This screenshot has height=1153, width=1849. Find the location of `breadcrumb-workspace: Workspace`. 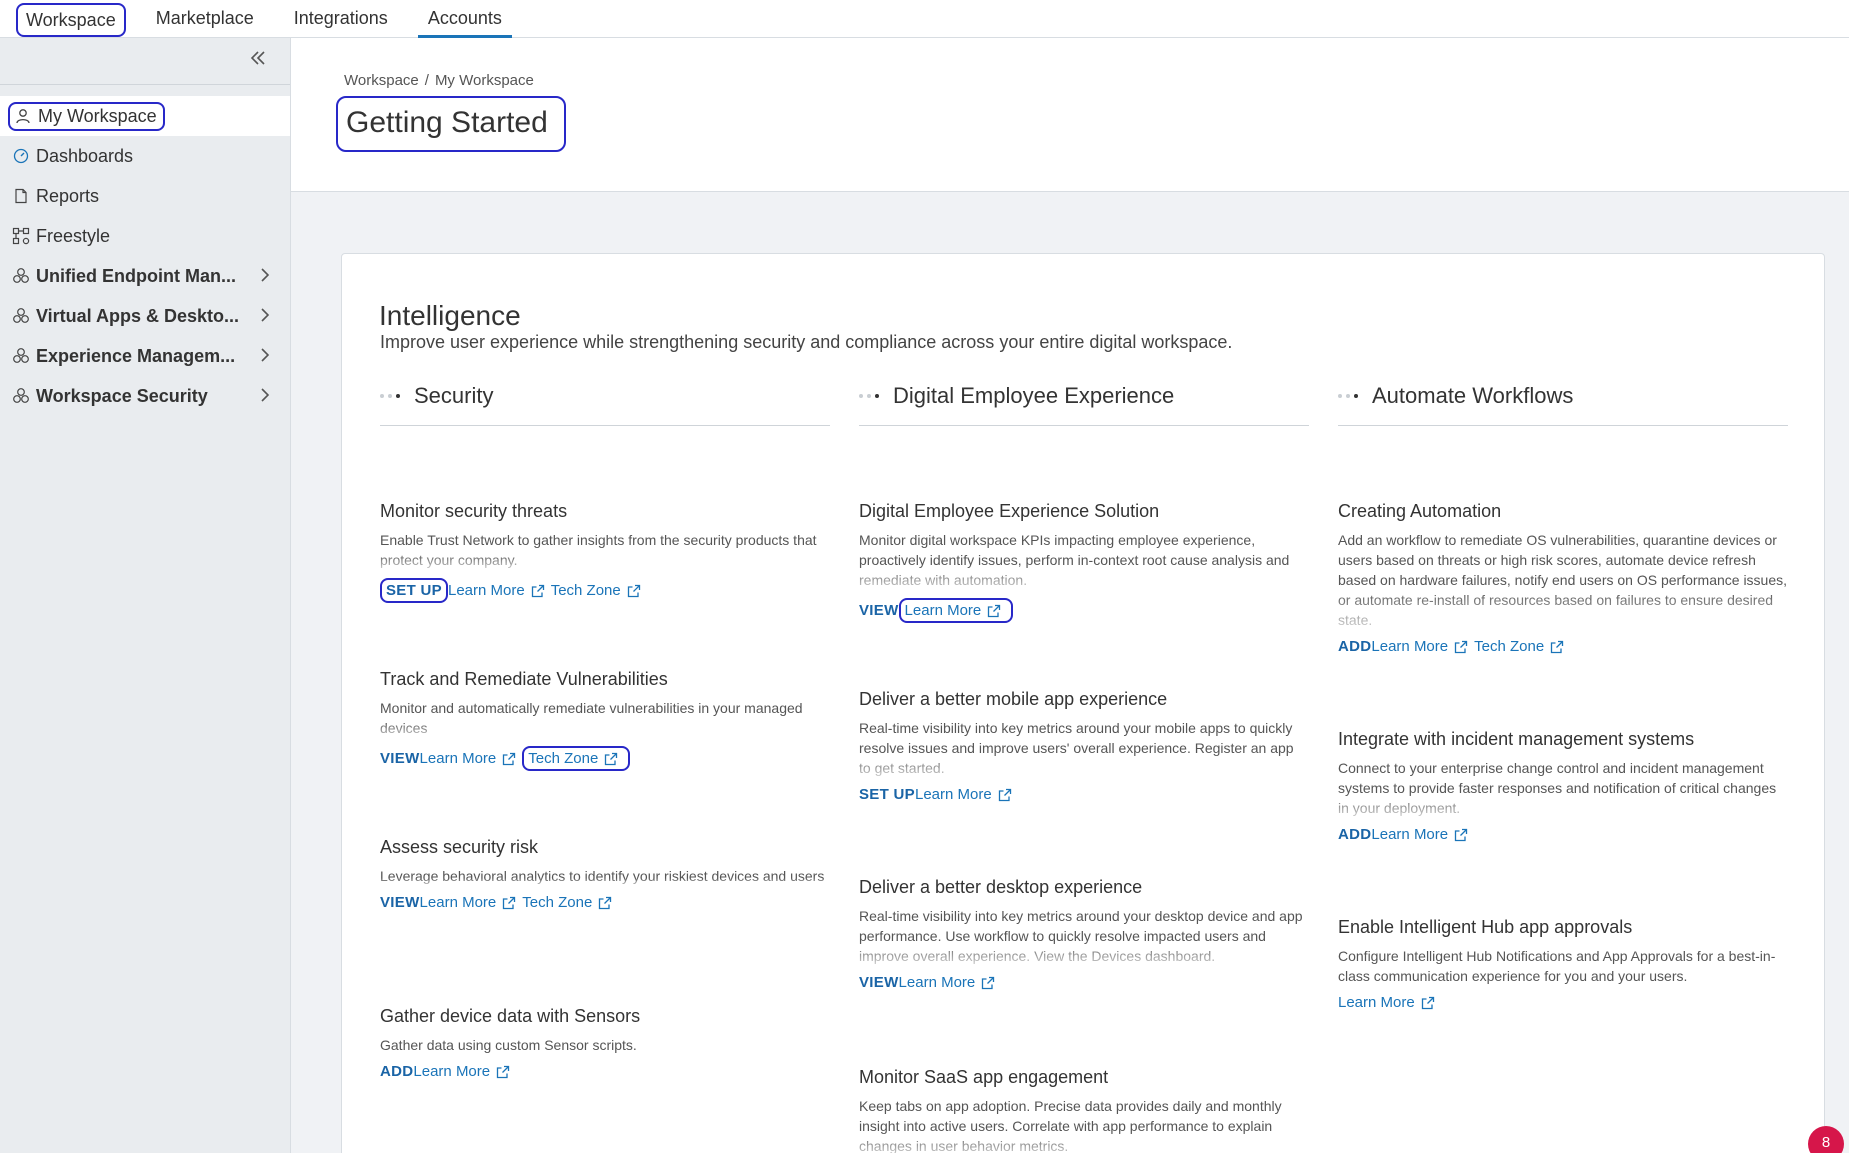

breadcrumb-workspace: Workspace is located at coordinates (381, 80).